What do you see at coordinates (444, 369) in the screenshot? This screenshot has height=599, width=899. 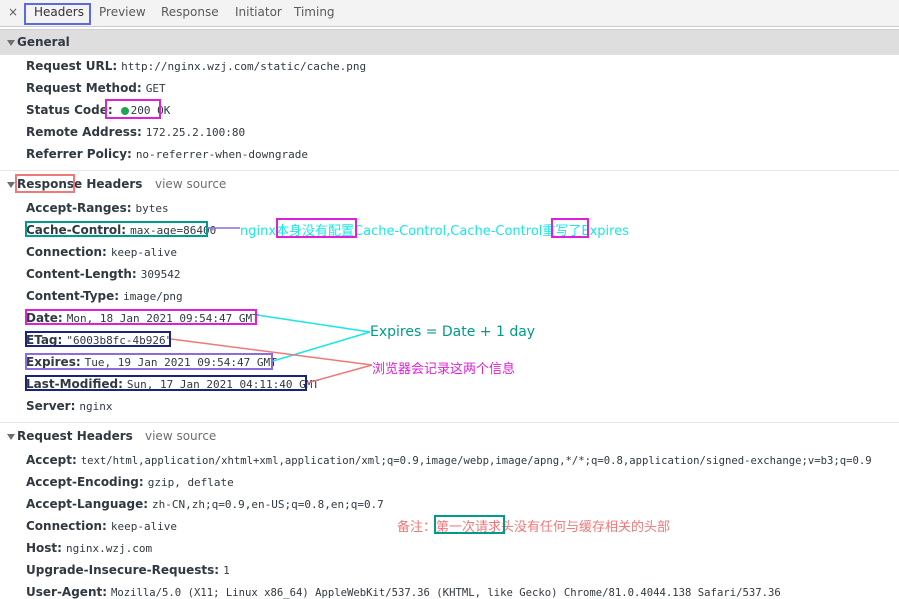 I see `browser-record-note: 浏览器会记录这两个信息` at bounding box center [444, 369].